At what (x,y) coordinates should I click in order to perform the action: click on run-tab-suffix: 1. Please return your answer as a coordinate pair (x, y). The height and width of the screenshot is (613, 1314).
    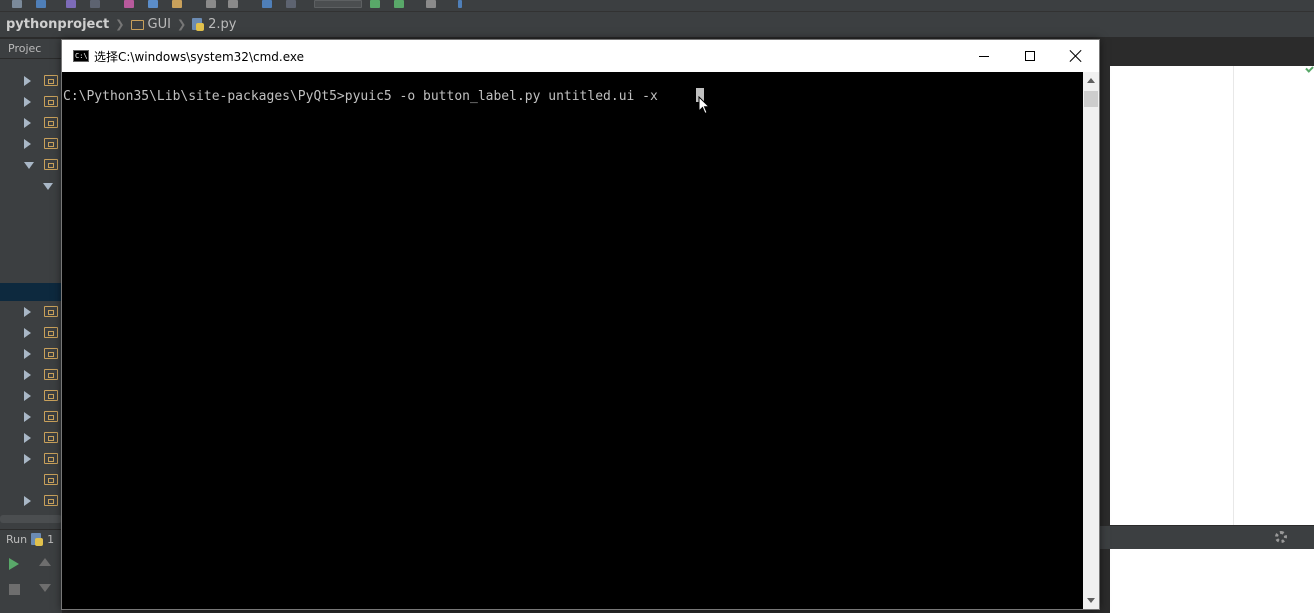
    Looking at the image, I should click on (51, 539).